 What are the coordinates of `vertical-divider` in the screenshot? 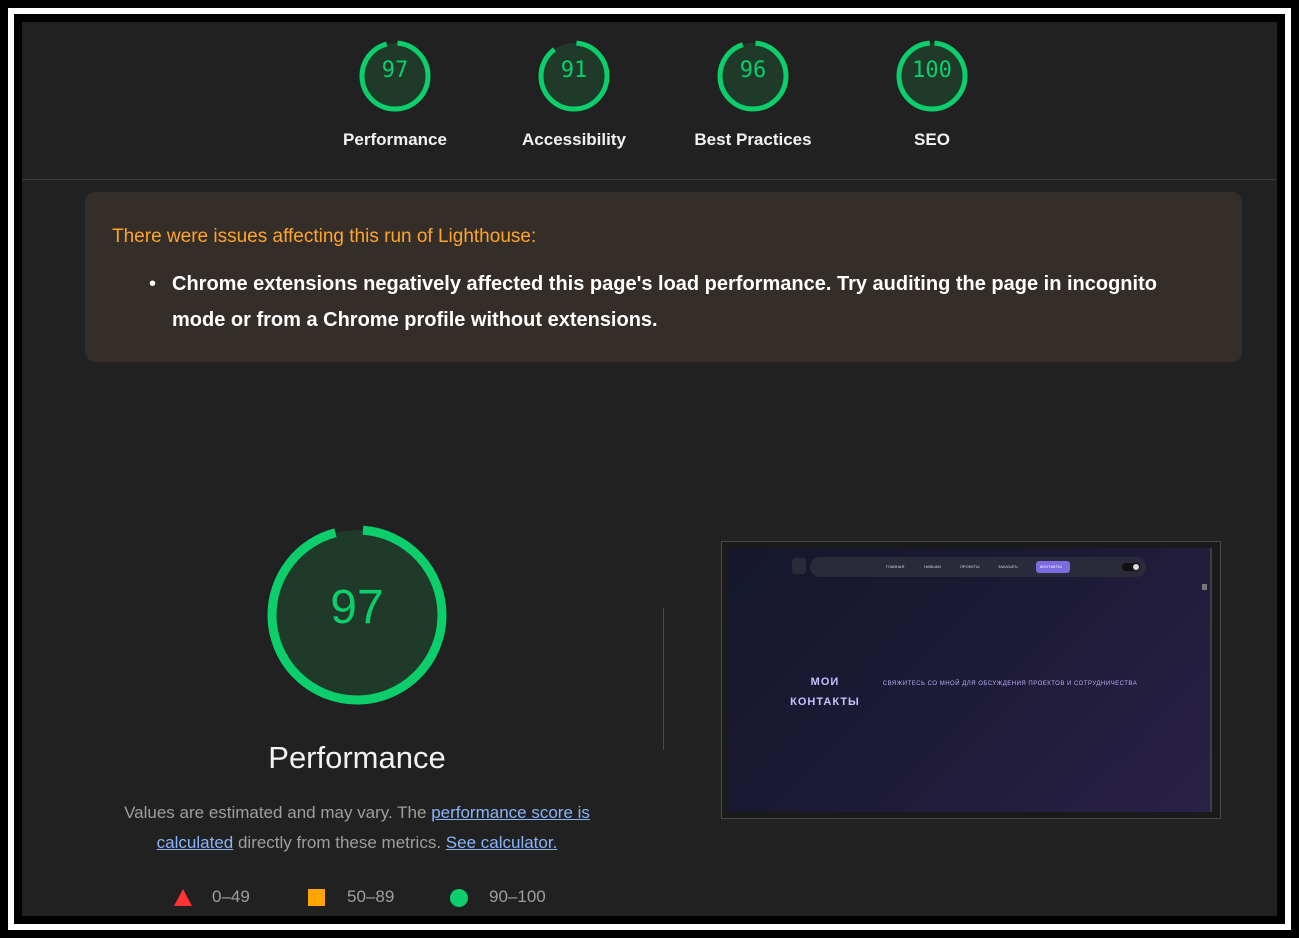 It's located at (663, 679).